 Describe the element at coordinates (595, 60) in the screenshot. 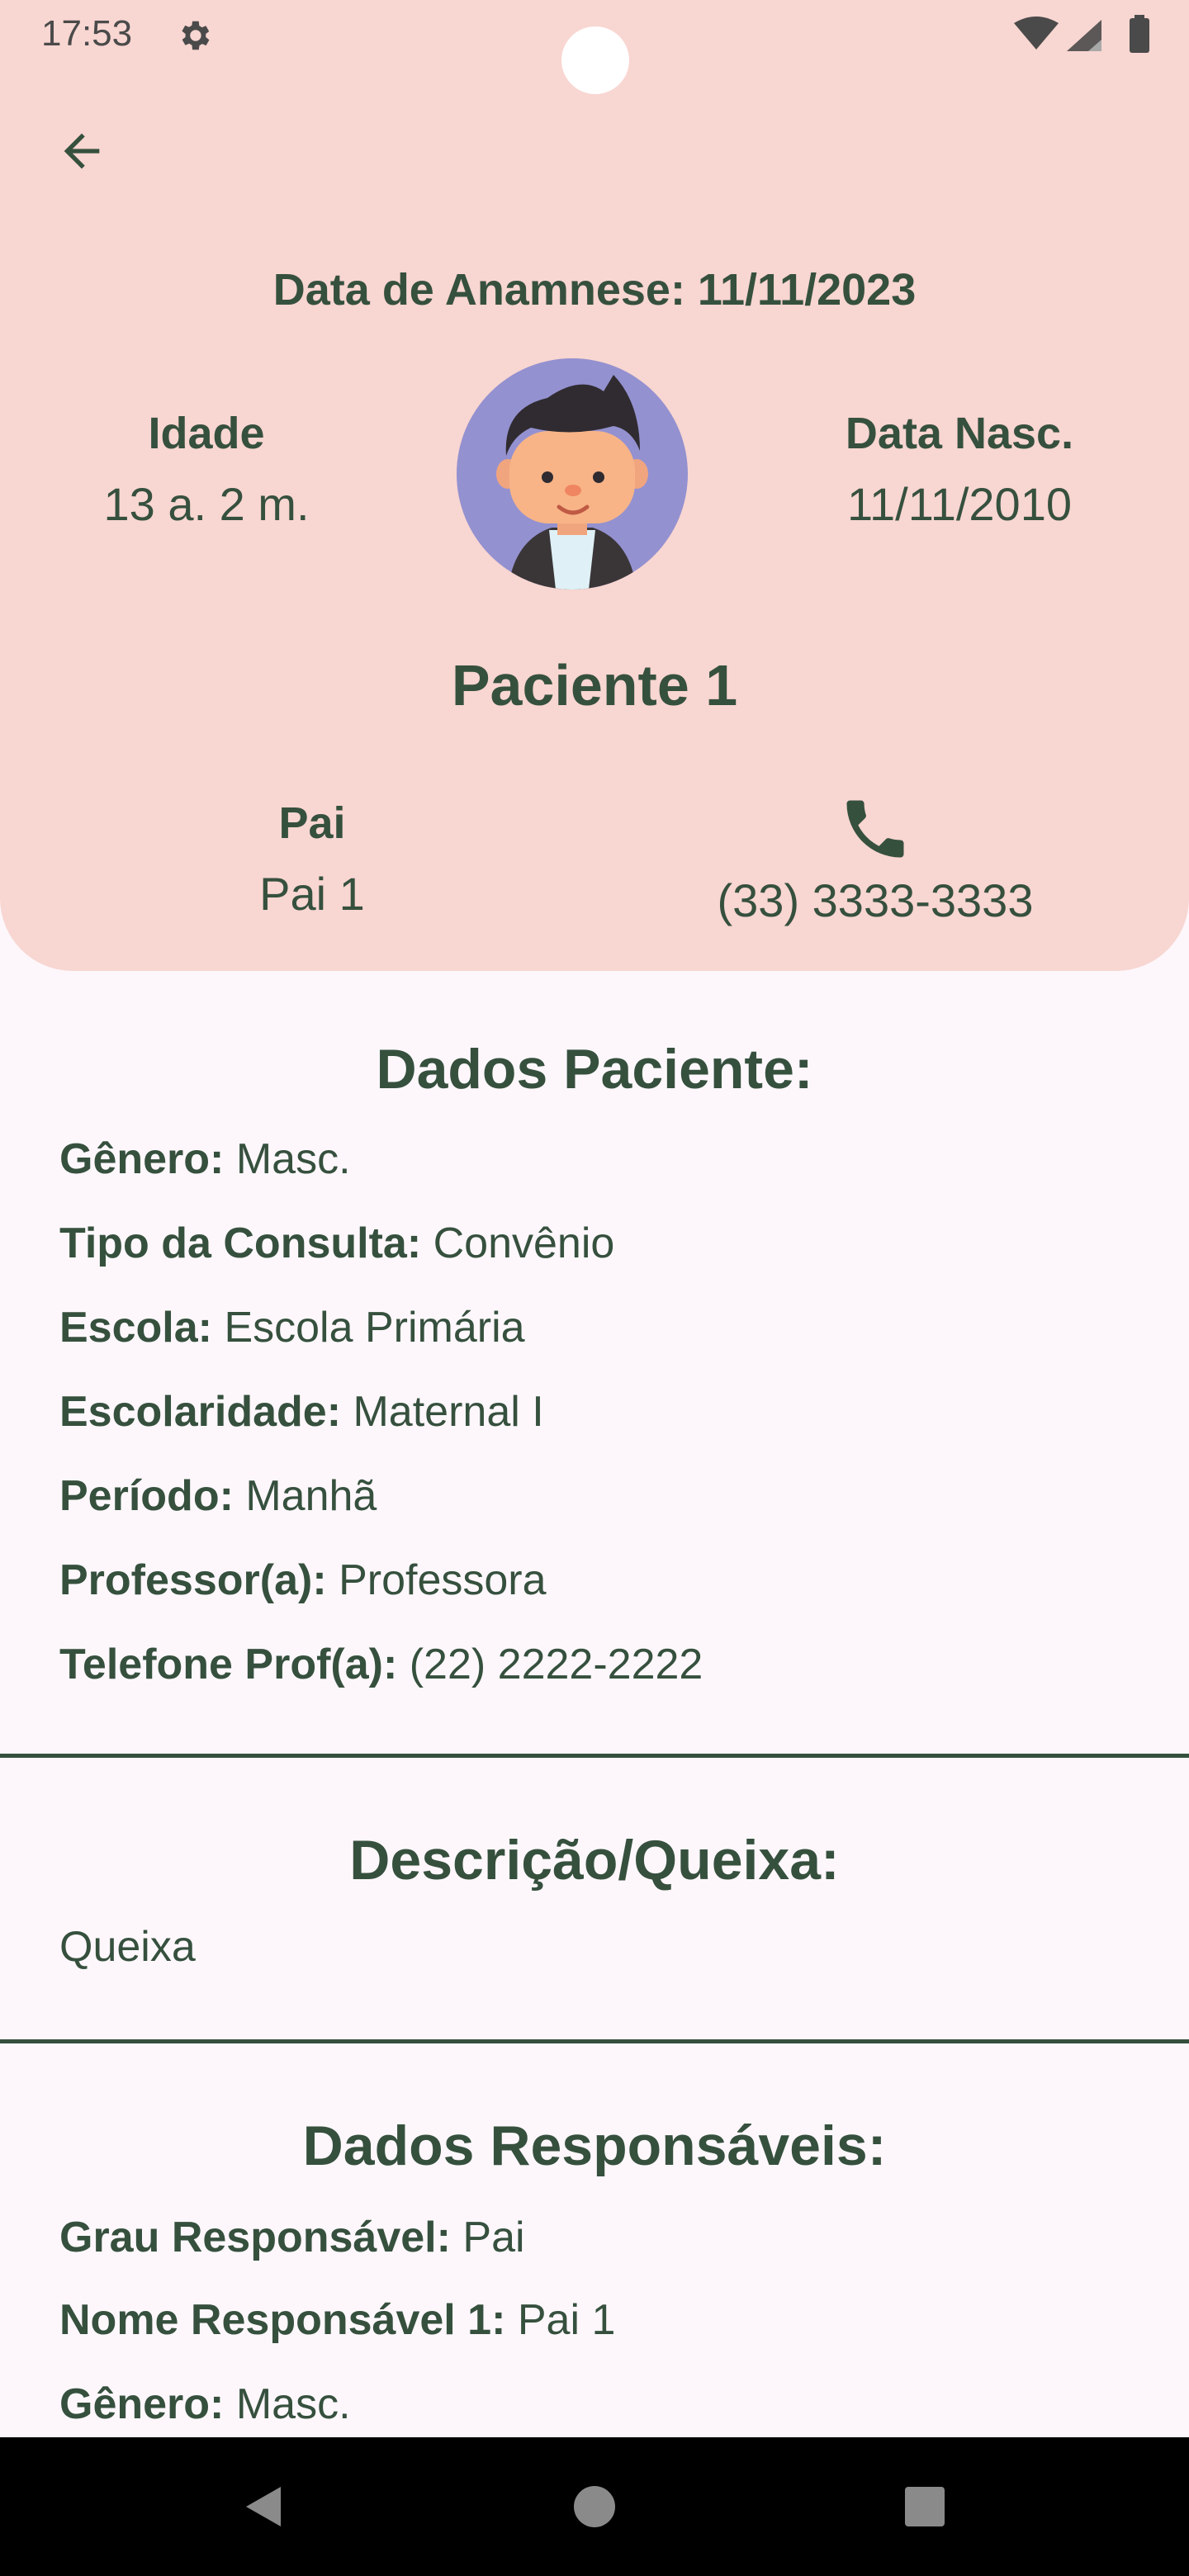

I see `camera-cutout` at that location.